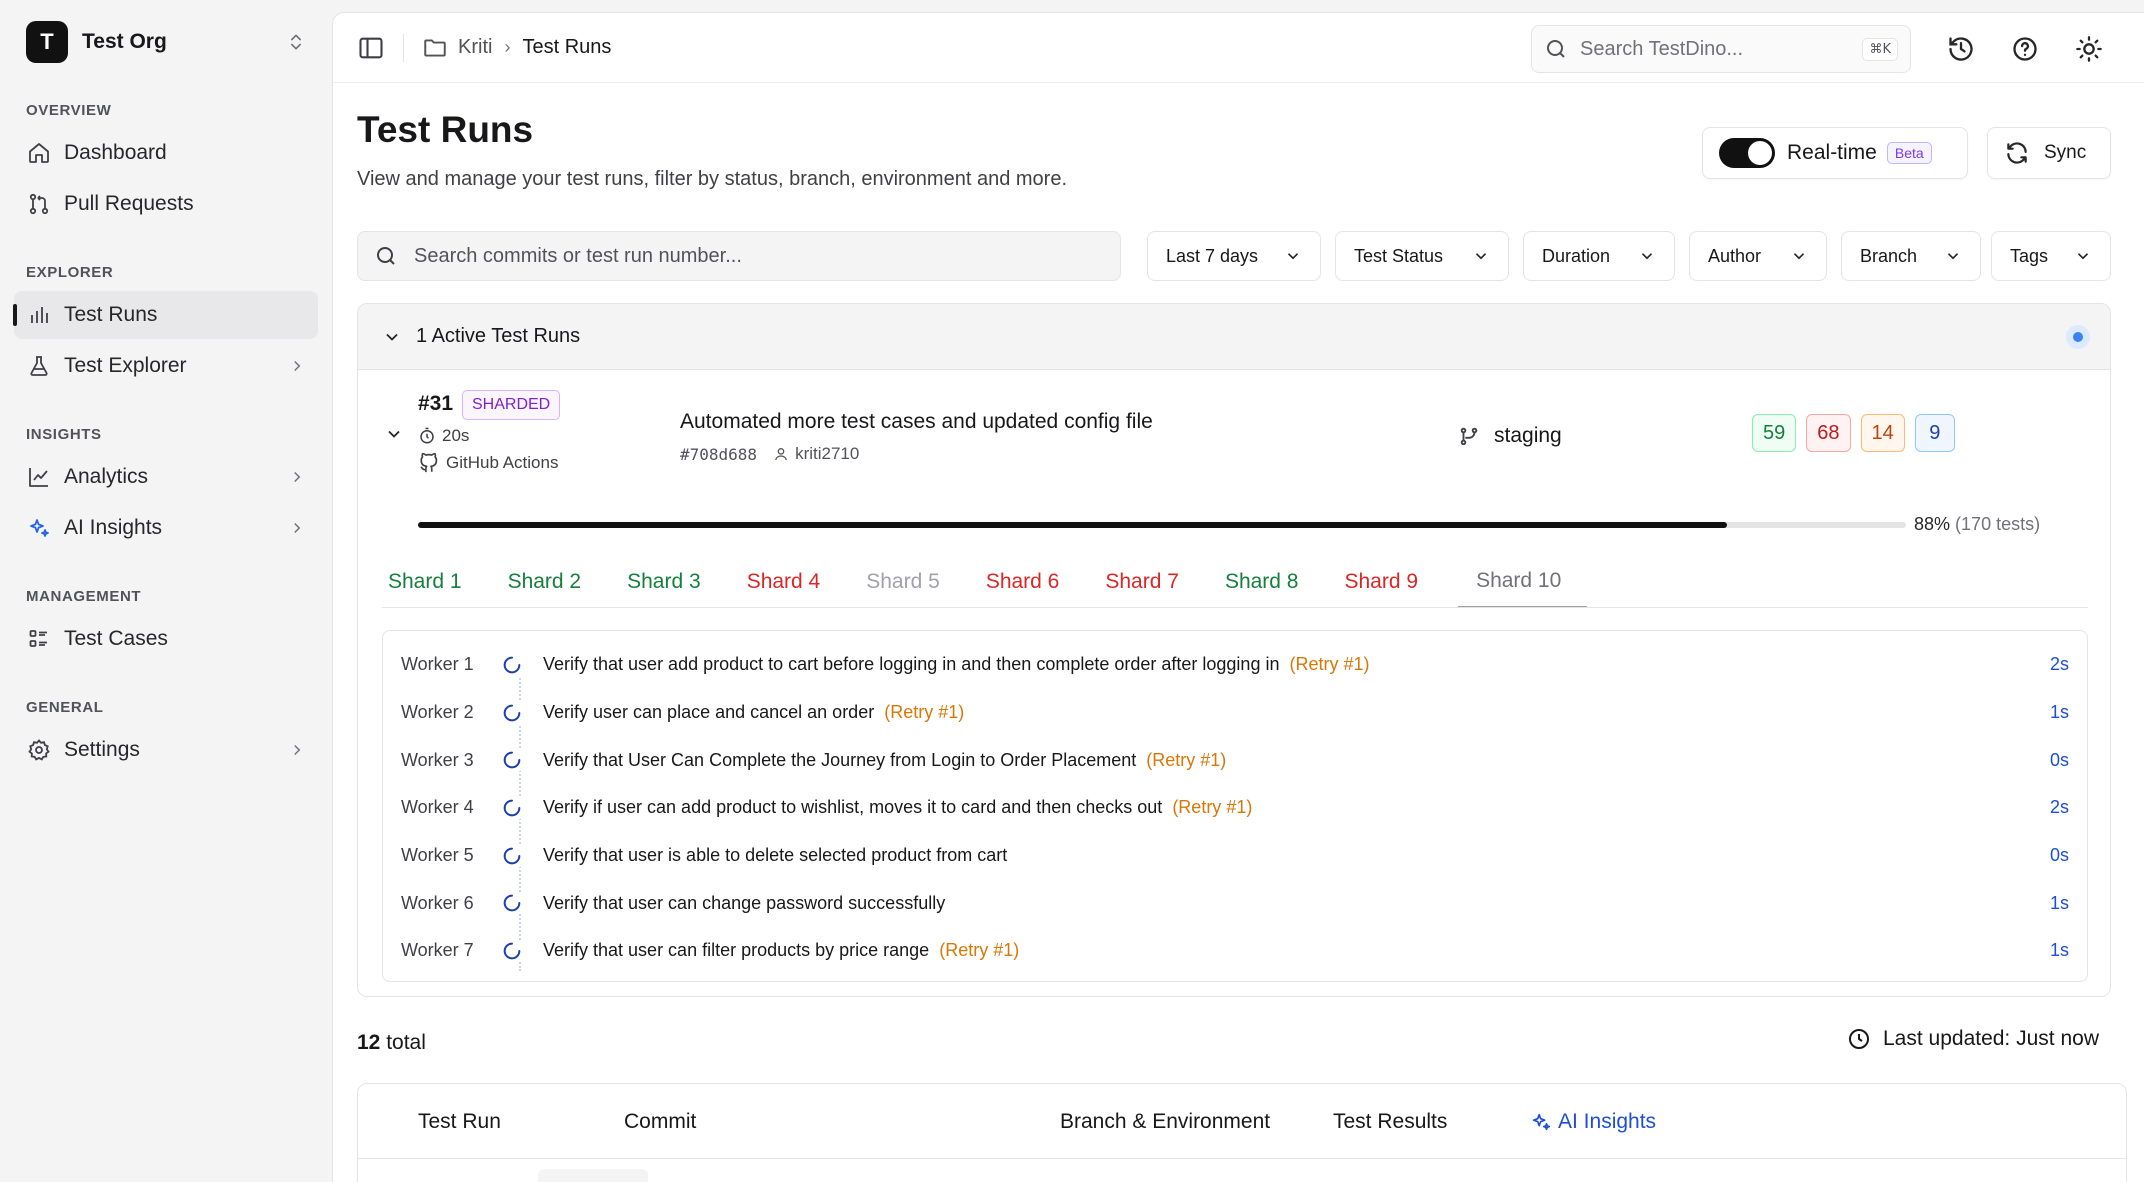 Image resolution: width=2144 pixels, height=1182 pixels. What do you see at coordinates (552, 582) in the screenshot?
I see `tab-shard-2: Shard 2` at bounding box center [552, 582].